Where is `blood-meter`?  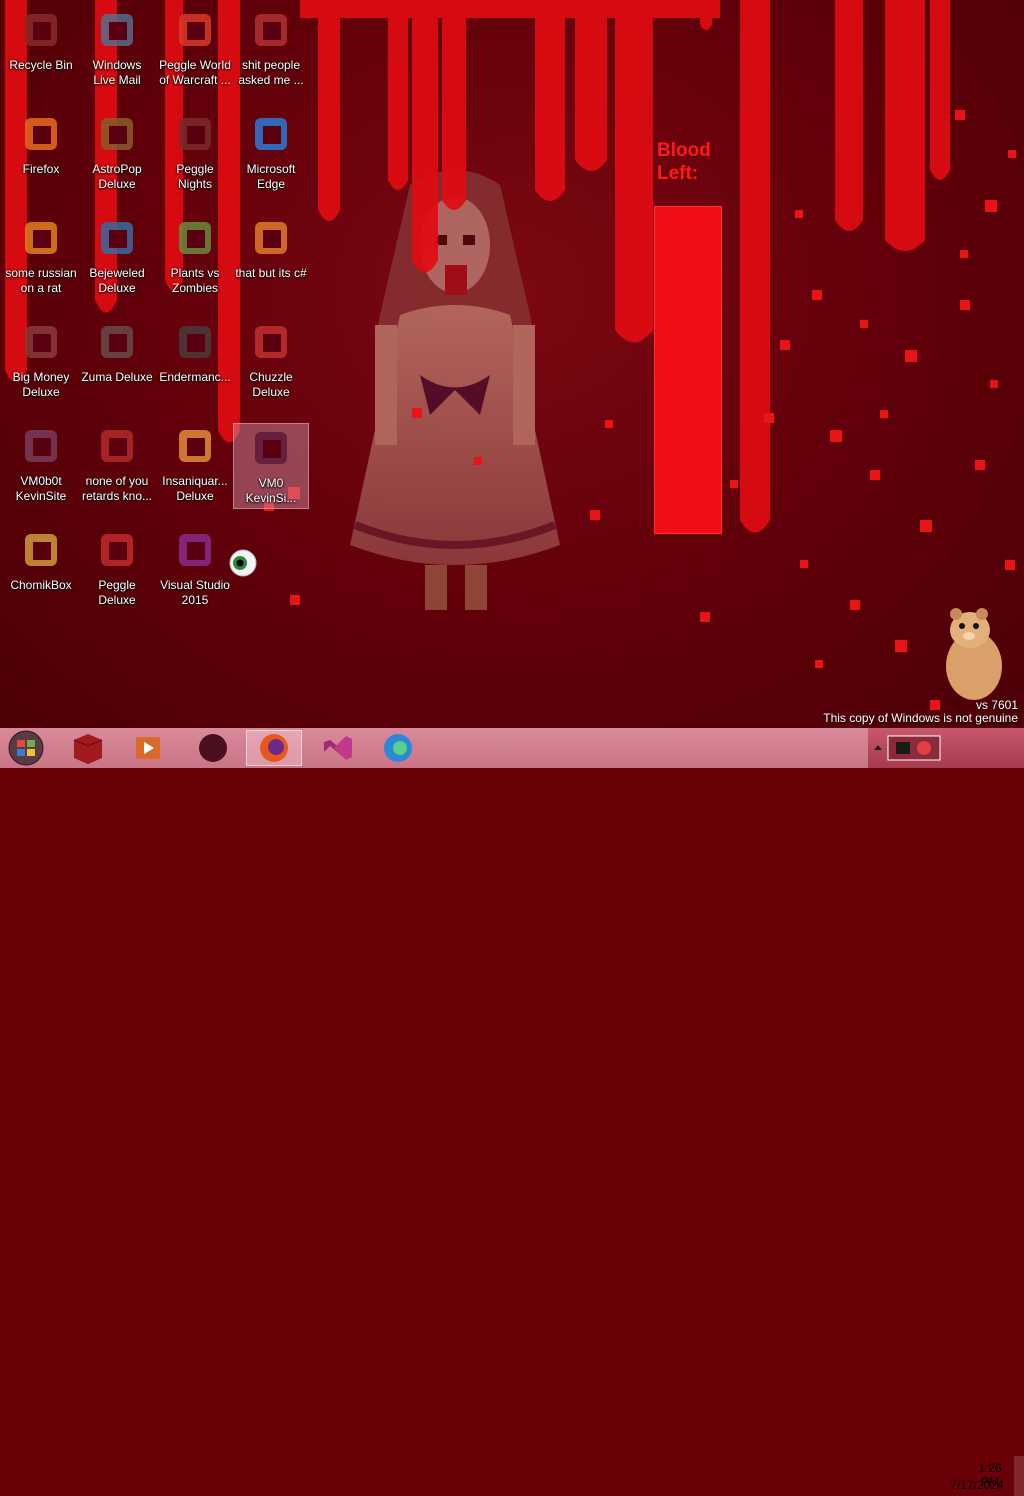 blood-meter is located at coordinates (688, 370).